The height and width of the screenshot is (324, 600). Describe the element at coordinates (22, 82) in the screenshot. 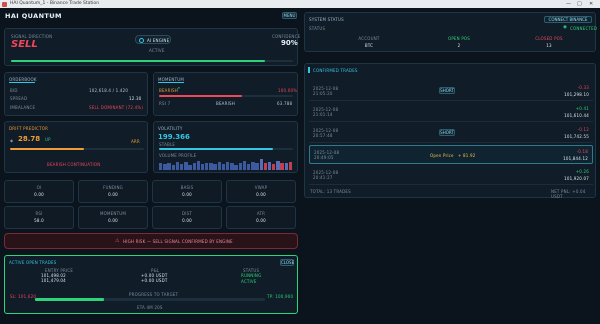

I see `orderbook-title-underline` at that location.